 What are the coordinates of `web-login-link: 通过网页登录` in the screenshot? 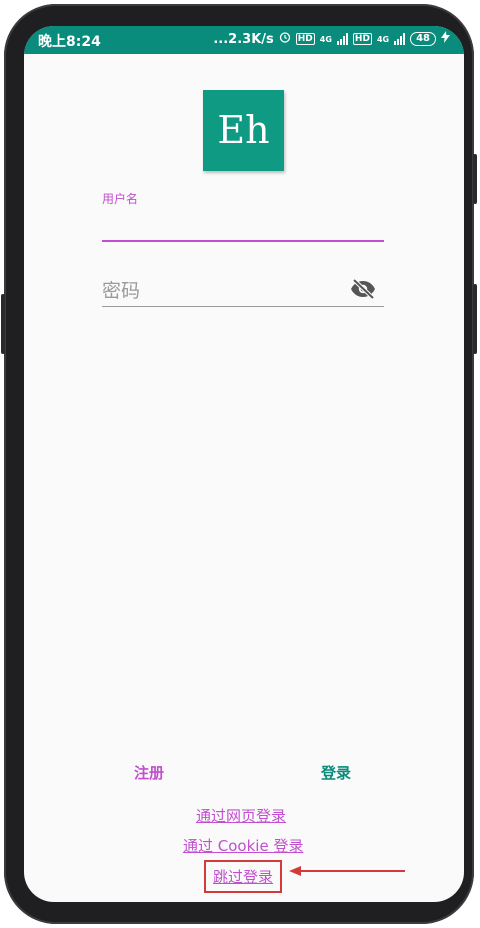 It's located at (241, 815).